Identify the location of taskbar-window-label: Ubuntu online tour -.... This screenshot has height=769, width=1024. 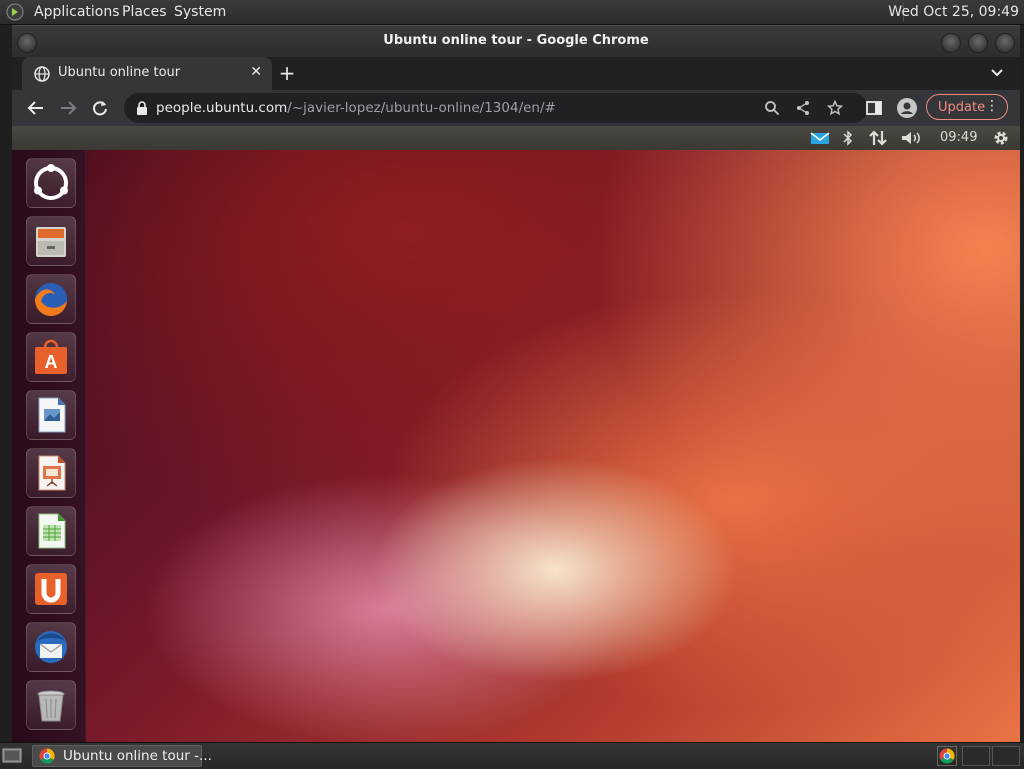
(137, 756).